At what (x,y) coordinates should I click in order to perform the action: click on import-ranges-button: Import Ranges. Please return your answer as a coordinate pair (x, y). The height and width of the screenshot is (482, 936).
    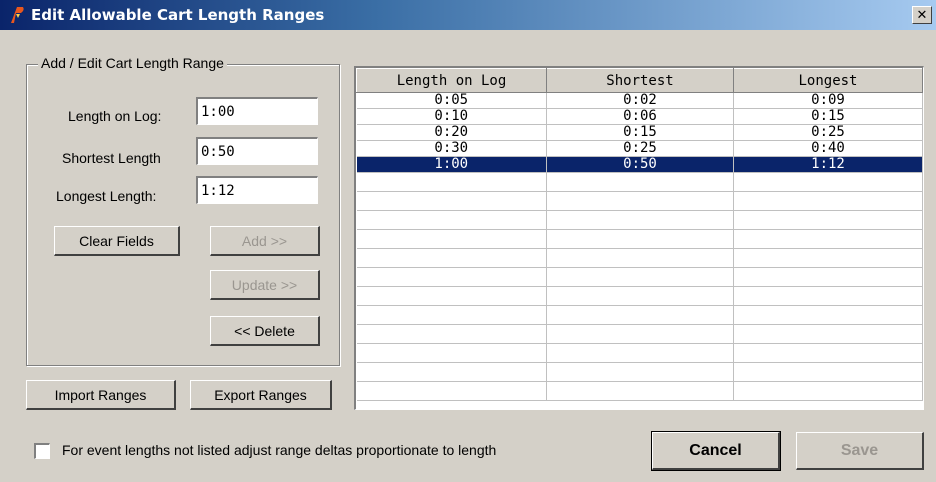
    Looking at the image, I should click on (101, 395).